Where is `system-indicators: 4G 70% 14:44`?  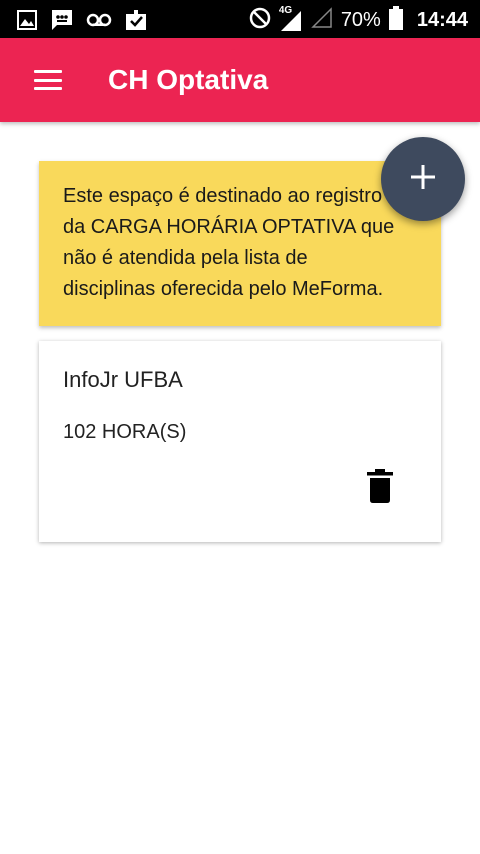 system-indicators: 4G 70% 14:44 is located at coordinates (358, 20).